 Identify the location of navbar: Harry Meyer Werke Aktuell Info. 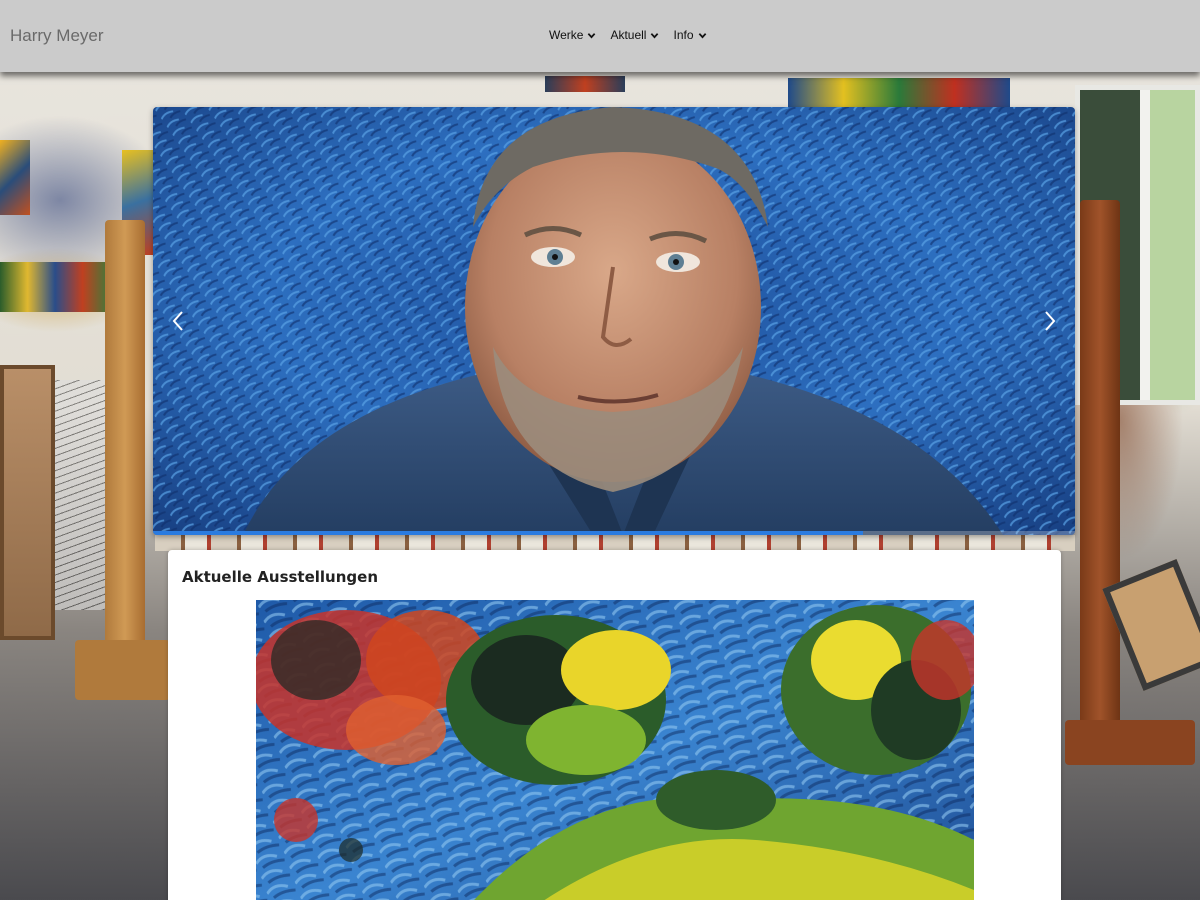
(600, 36).